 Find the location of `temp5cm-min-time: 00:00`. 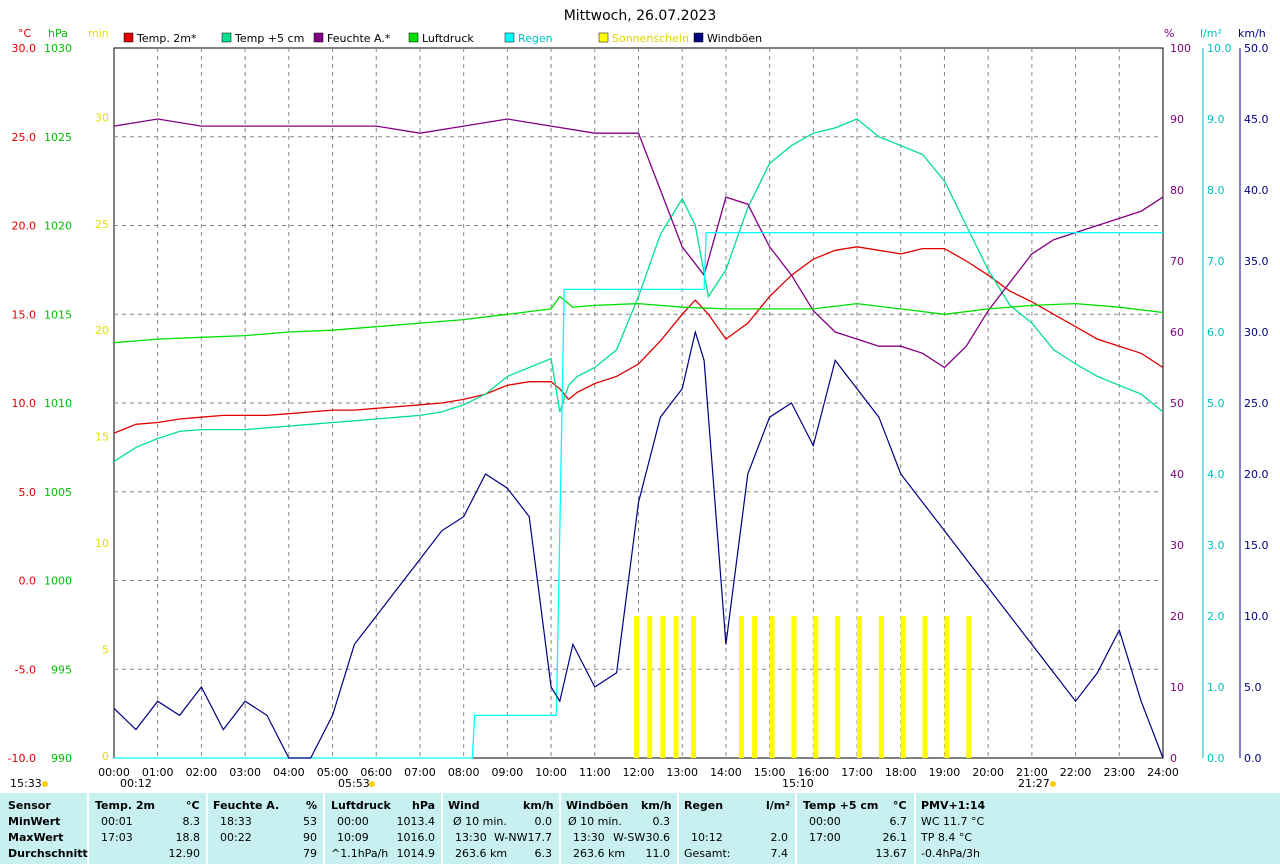

temp5cm-min-time: 00:00 is located at coordinates (825, 821).